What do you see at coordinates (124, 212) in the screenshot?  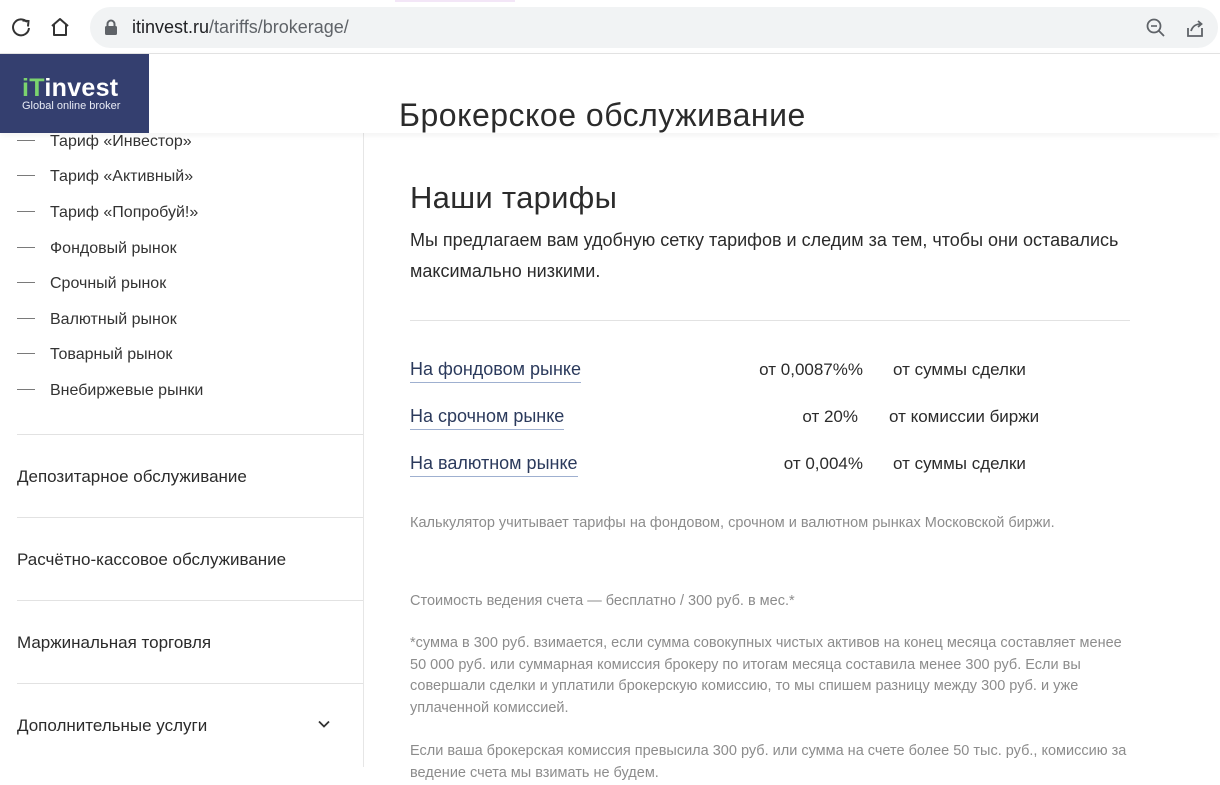 I see `sidebar-item-label: Тариф «Попробуй!»` at bounding box center [124, 212].